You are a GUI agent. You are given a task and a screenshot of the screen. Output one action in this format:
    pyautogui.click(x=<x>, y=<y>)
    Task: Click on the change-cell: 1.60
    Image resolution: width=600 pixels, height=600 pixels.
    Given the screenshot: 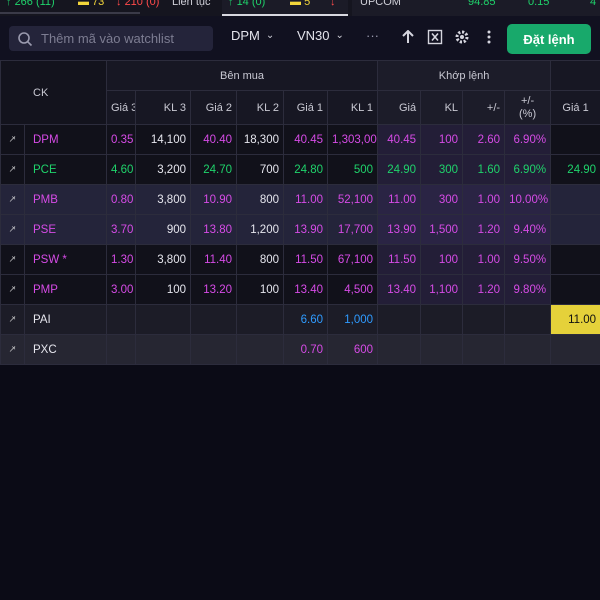 What is the action you would take?
    pyautogui.click(x=484, y=169)
    